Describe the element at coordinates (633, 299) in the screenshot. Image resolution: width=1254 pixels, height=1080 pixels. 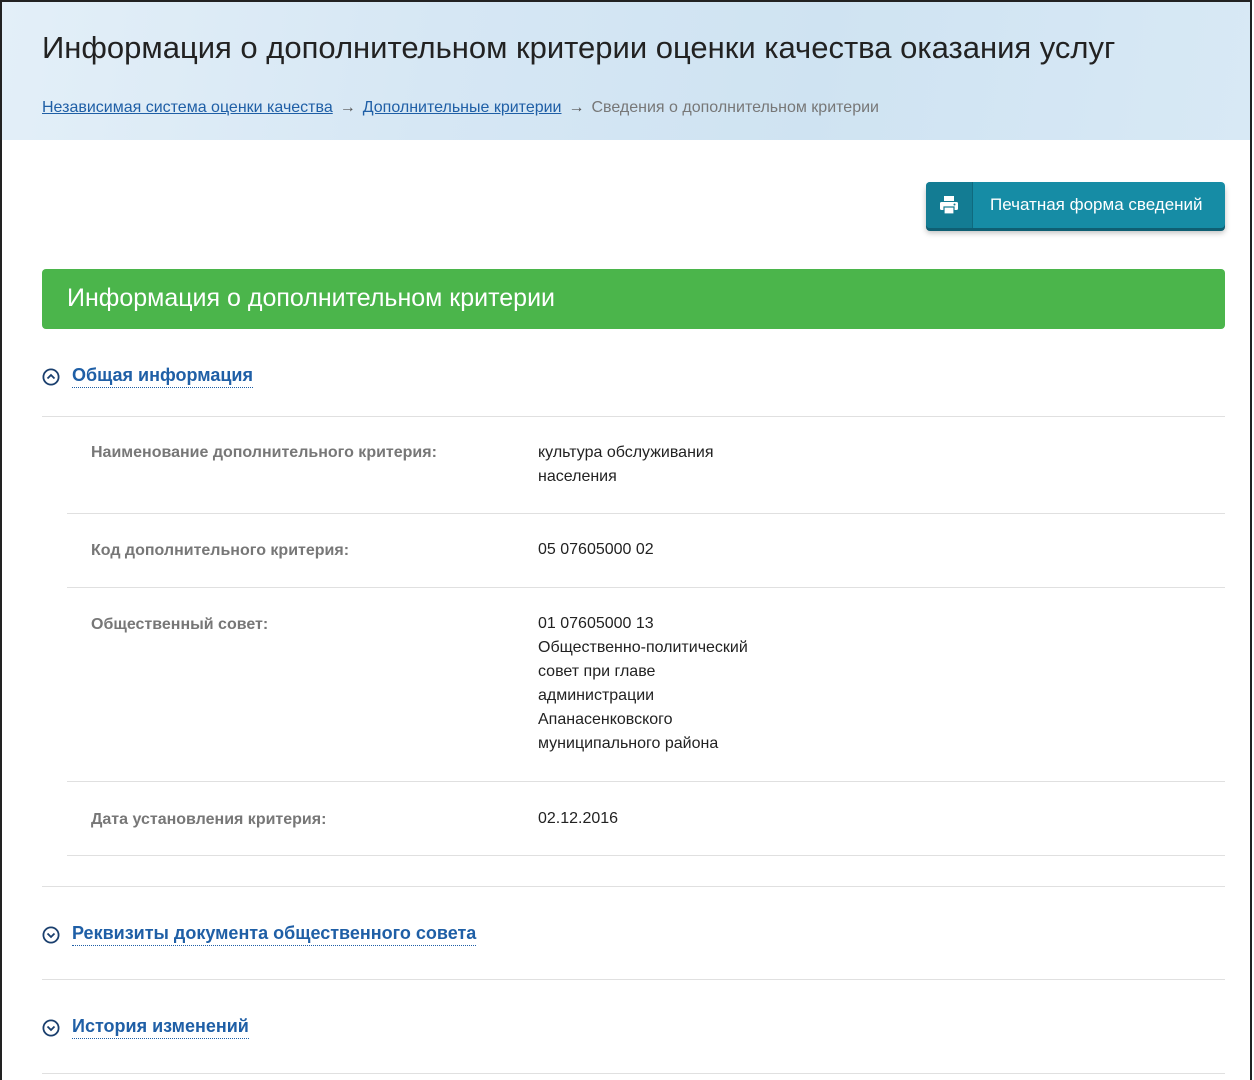
I see `section-header-bar: Информация о дополнительном критерии` at that location.